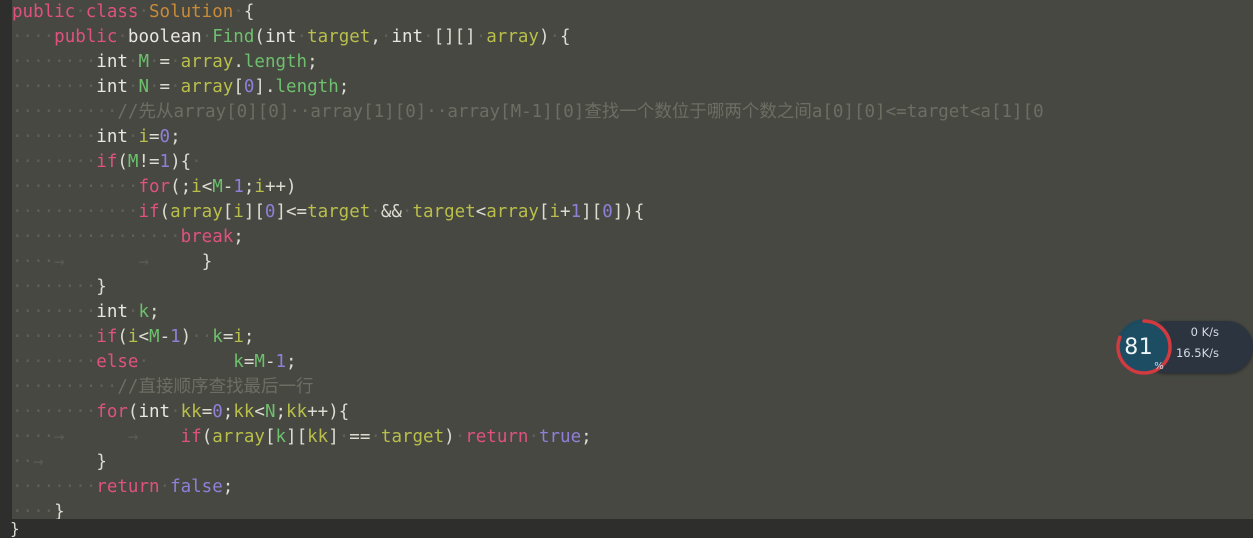  I want to click on code-line: ················break;, so click(626, 237).